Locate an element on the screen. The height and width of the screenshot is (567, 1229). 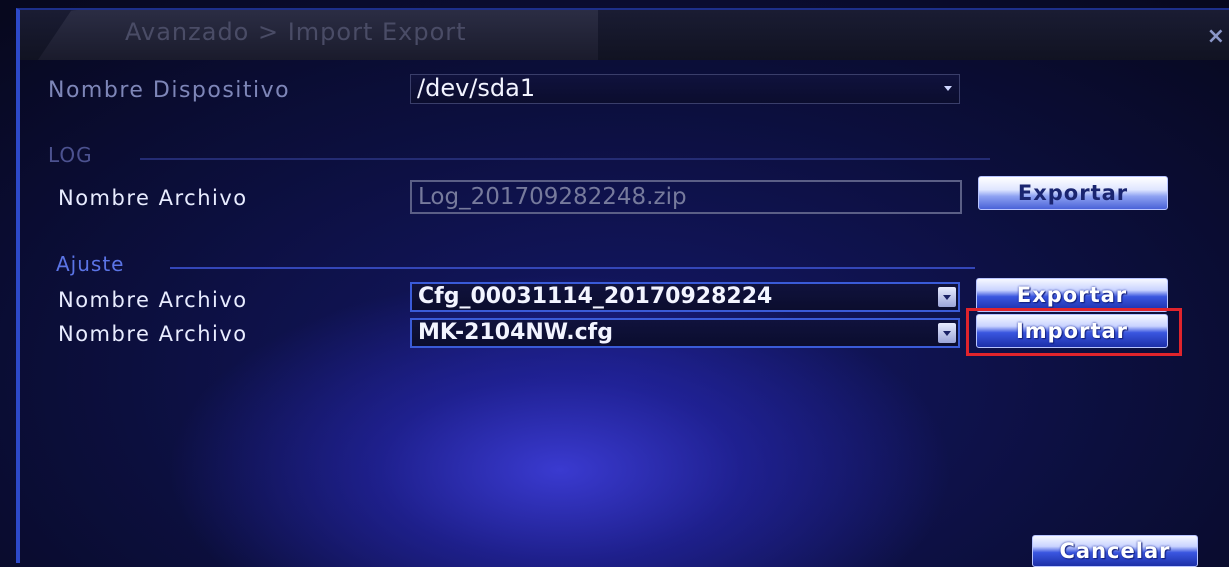
import-highlight-box is located at coordinates (1074, 332).